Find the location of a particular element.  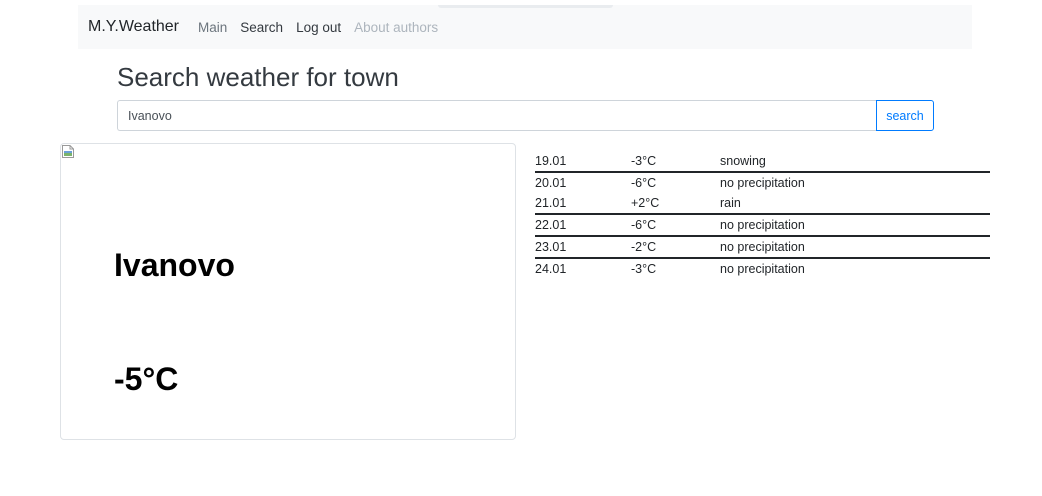

nav-link-main: Main is located at coordinates (212, 27).